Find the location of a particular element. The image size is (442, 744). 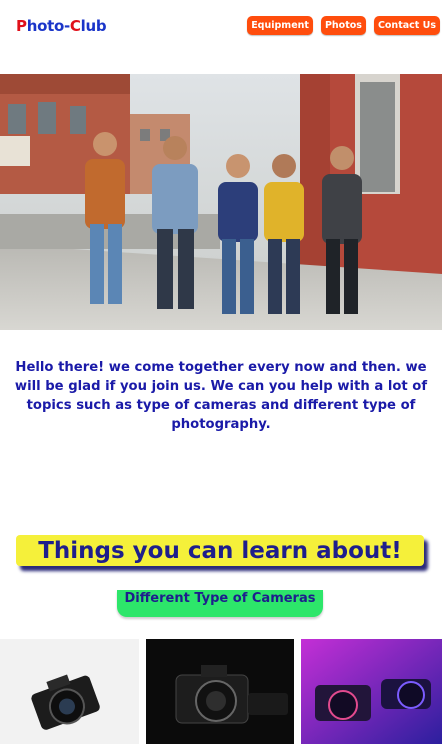

main-nav: Equipment Photos Contact Us is located at coordinates (343, 25).